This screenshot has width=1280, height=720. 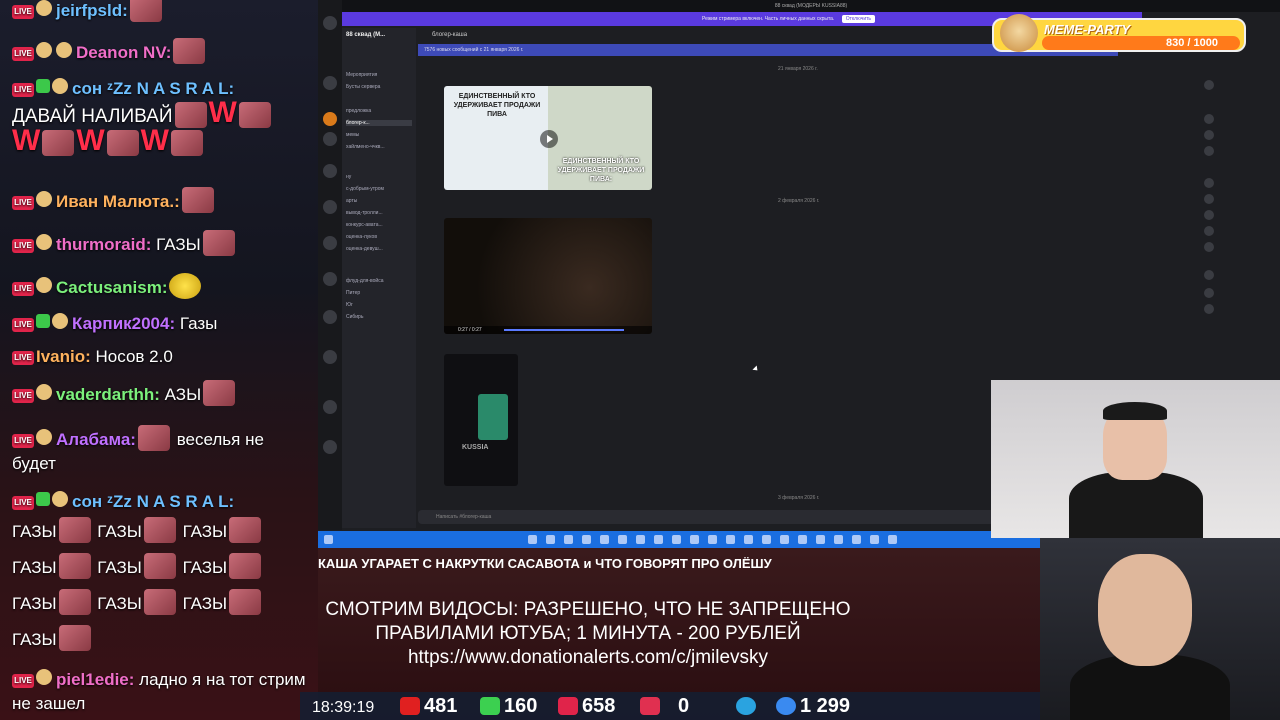 What do you see at coordinates (328, 539) in the screenshot?
I see `start-icon` at bounding box center [328, 539].